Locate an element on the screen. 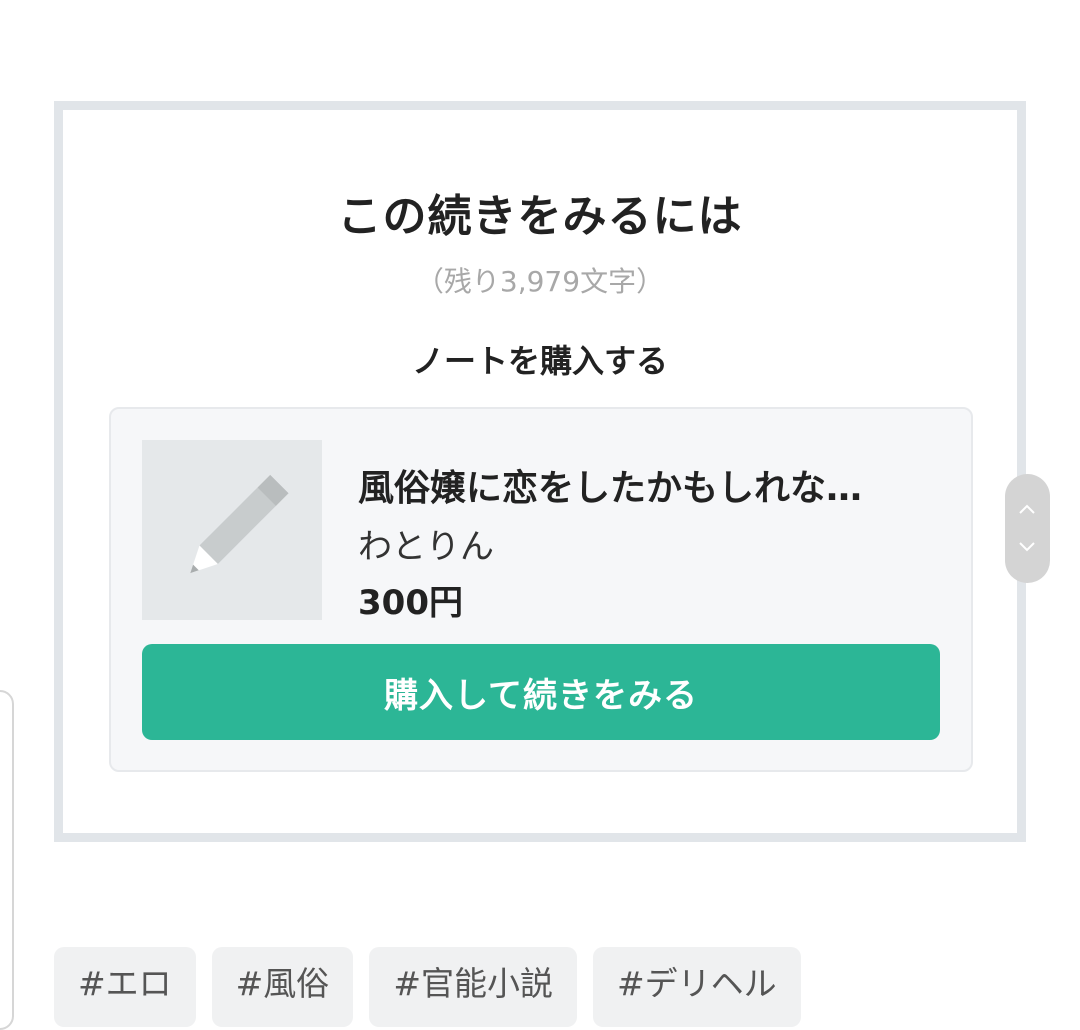 The height and width of the screenshot is (1030, 1080). remaining-characters: （残り3,979文字） is located at coordinates (540, 281).